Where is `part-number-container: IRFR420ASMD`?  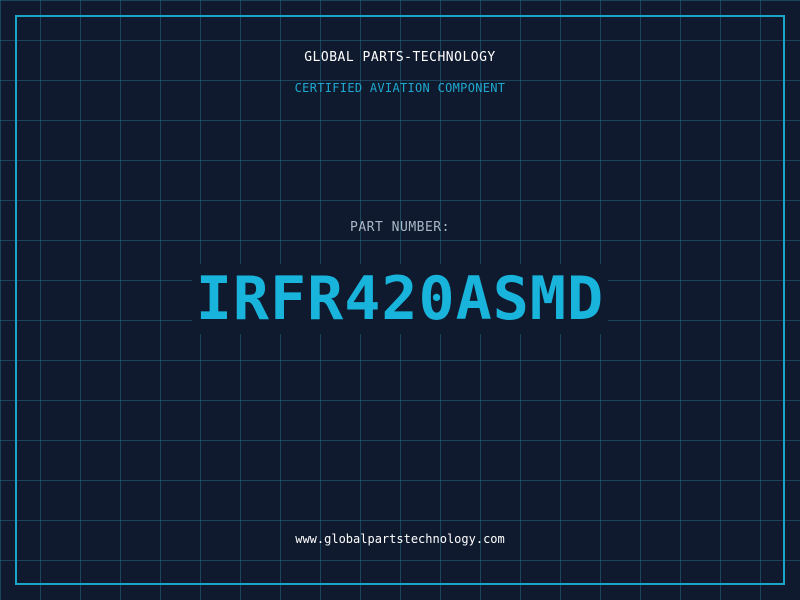
part-number-container: IRFR420ASMD is located at coordinates (400, 299).